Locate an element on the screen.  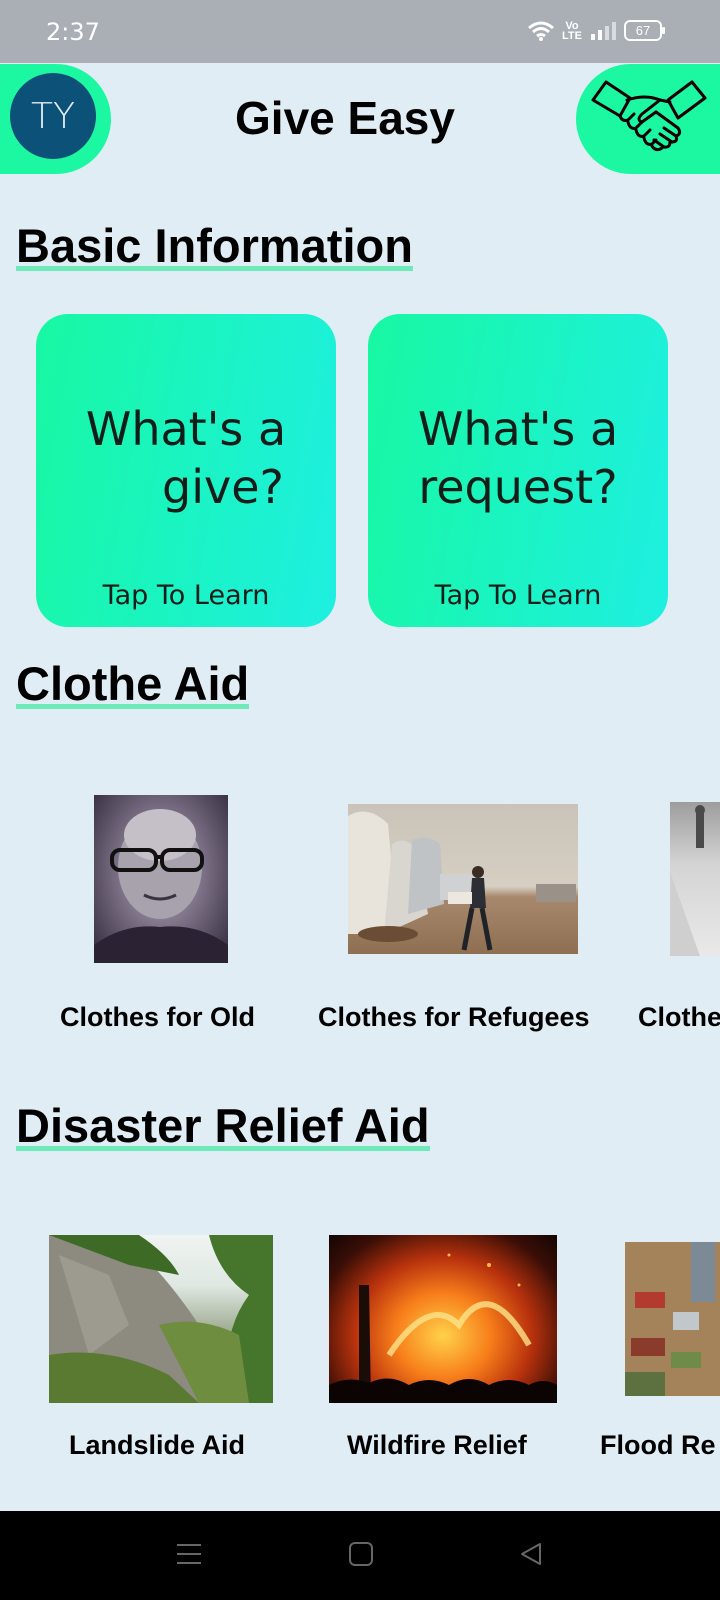
flood-relief-photo is located at coordinates (672, 1319).